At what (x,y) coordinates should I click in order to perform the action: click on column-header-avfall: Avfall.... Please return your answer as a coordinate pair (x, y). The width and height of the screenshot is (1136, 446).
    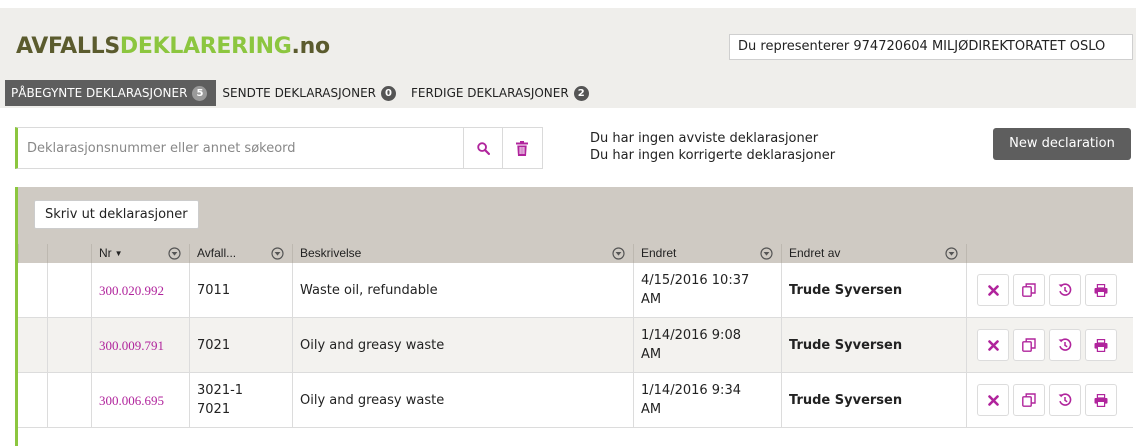
    Looking at the image, I should click on (240, 253).